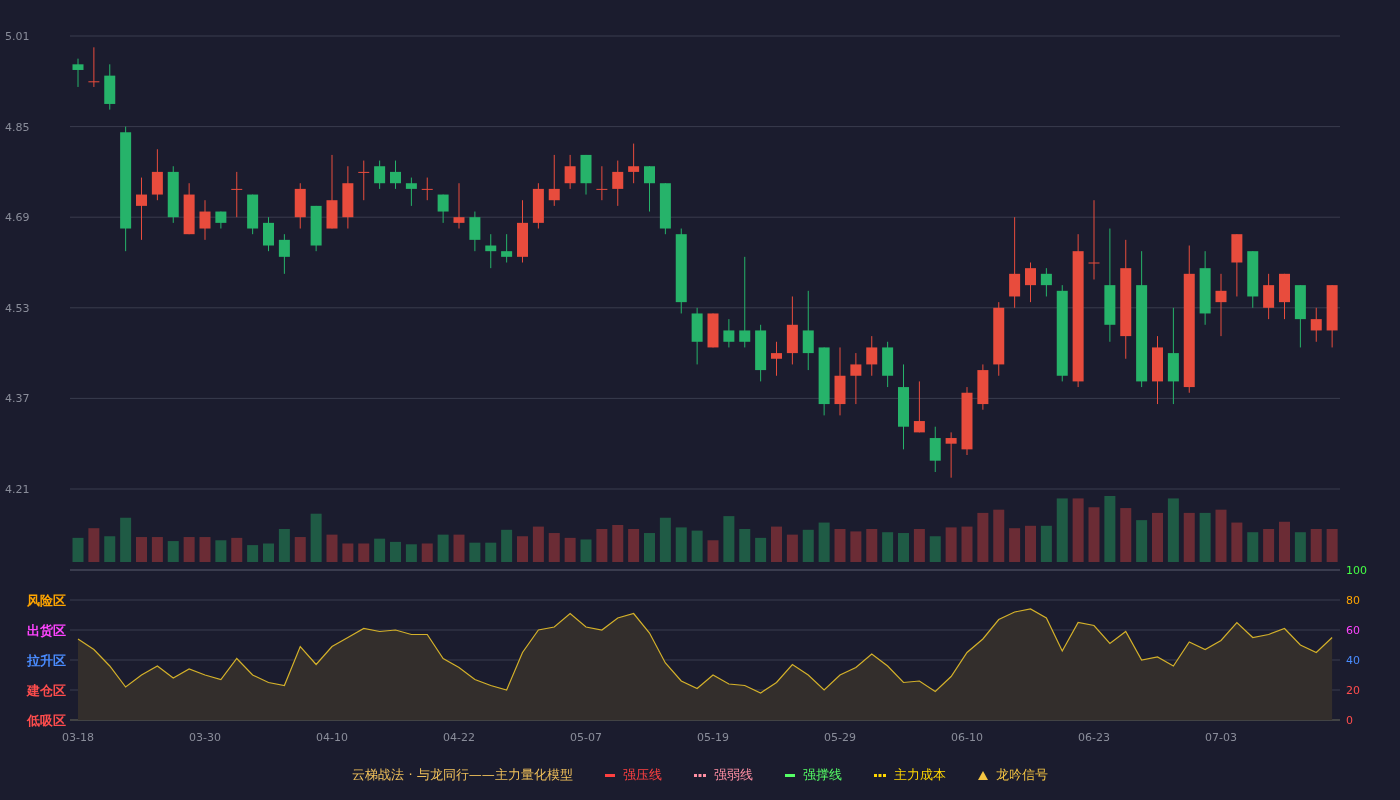  What do you see at coordinates (46, 690) in the screenshot?
I see `zone-label: 建仓区` at bounding box center [46, 690].